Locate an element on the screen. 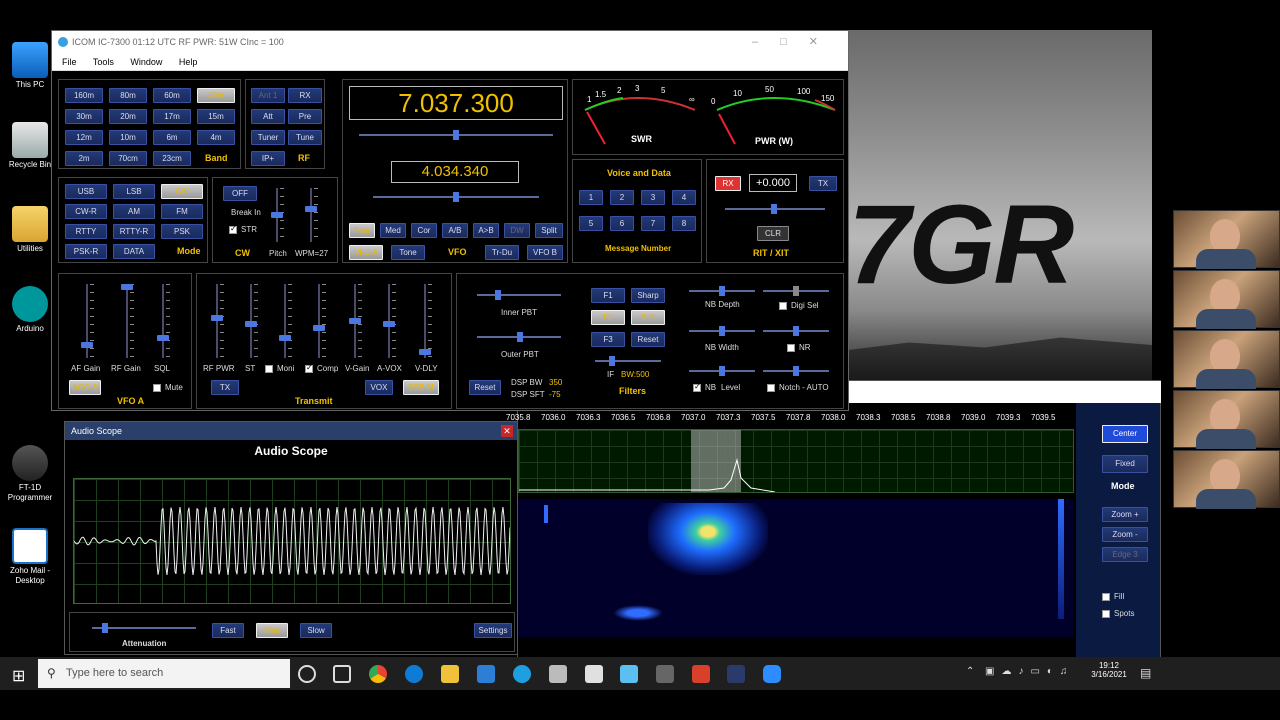 This screenshot has width=1280, height=720. zoom-icon is located at coordinates (772, 674).